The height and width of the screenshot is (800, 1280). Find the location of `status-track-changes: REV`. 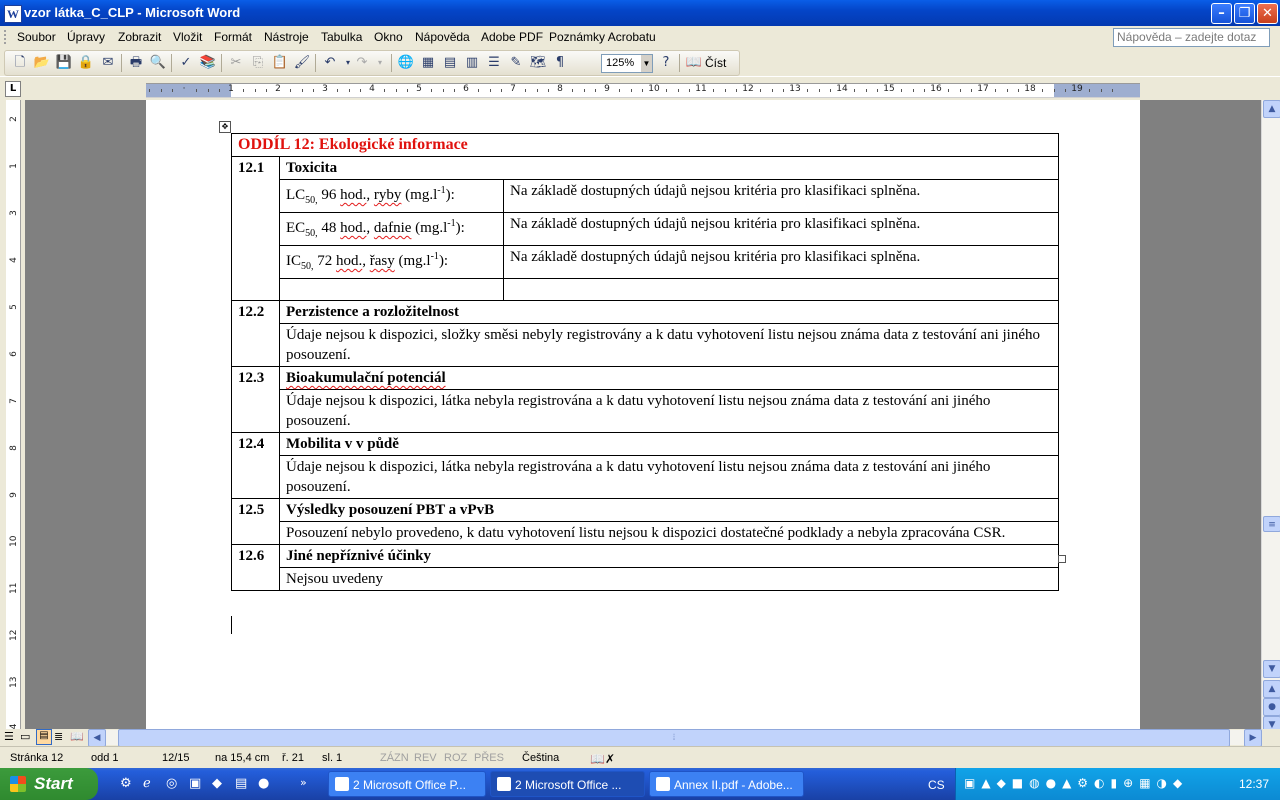

status-track-changes: REV is located at coordinates (425, 758).